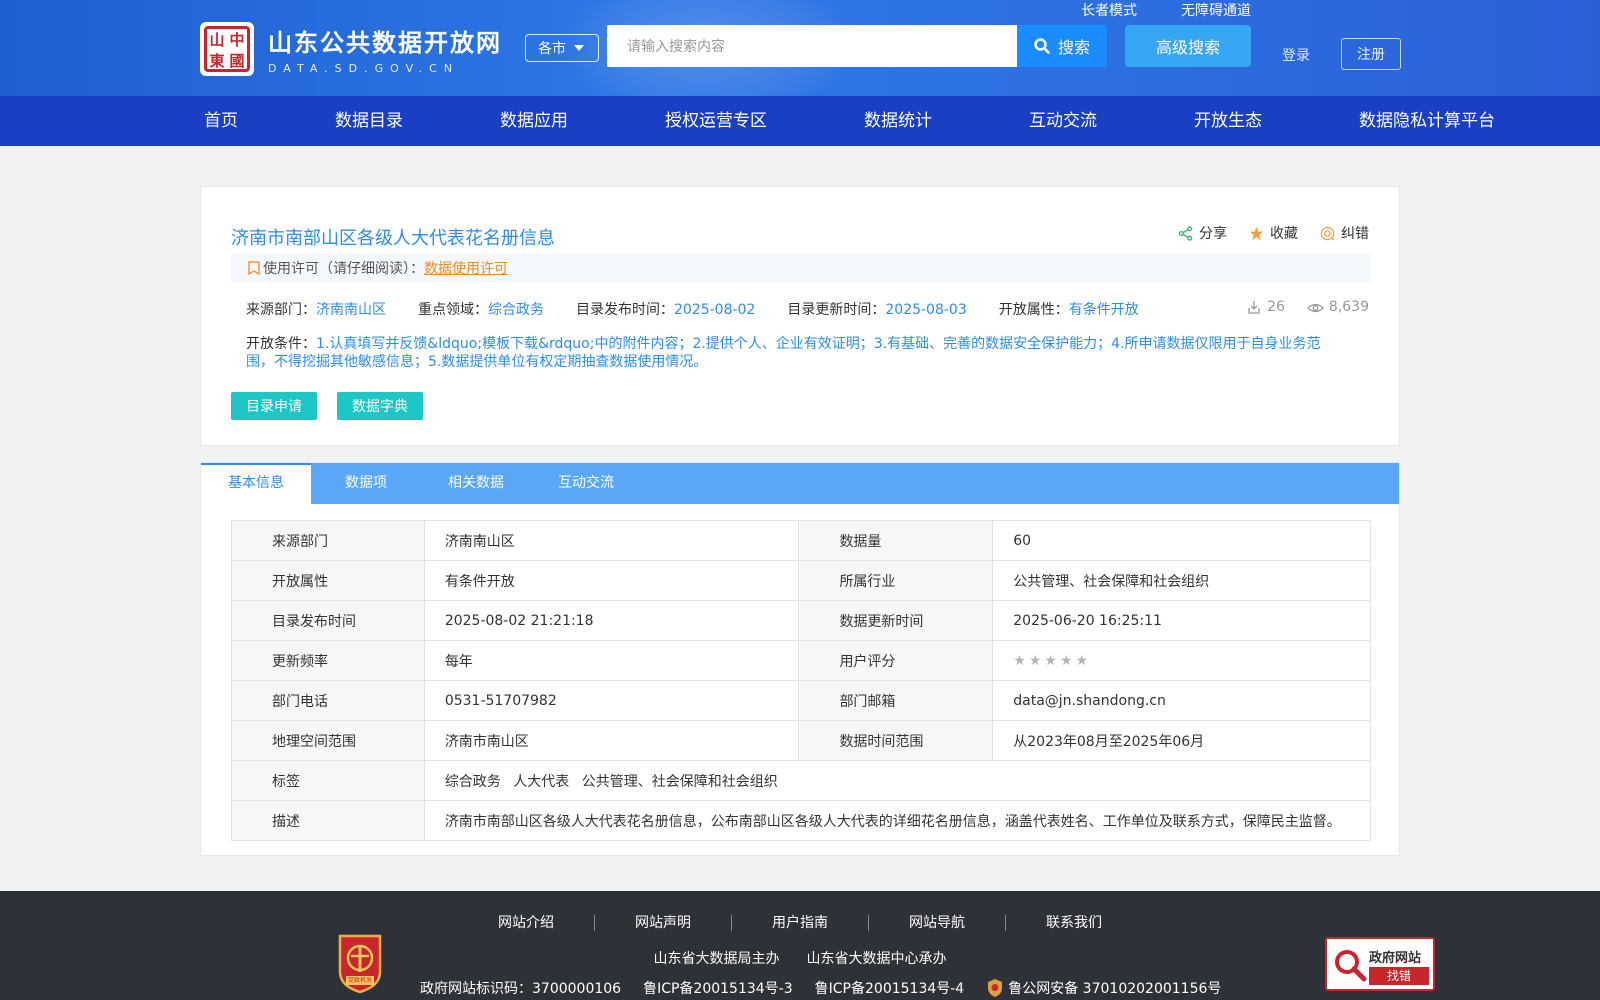 The height and width of the screenshot is (1000, 1600). Describe the element at coordinates (611, 700) in the screenshot. I see `info-value: 0531-51707982` at that location.